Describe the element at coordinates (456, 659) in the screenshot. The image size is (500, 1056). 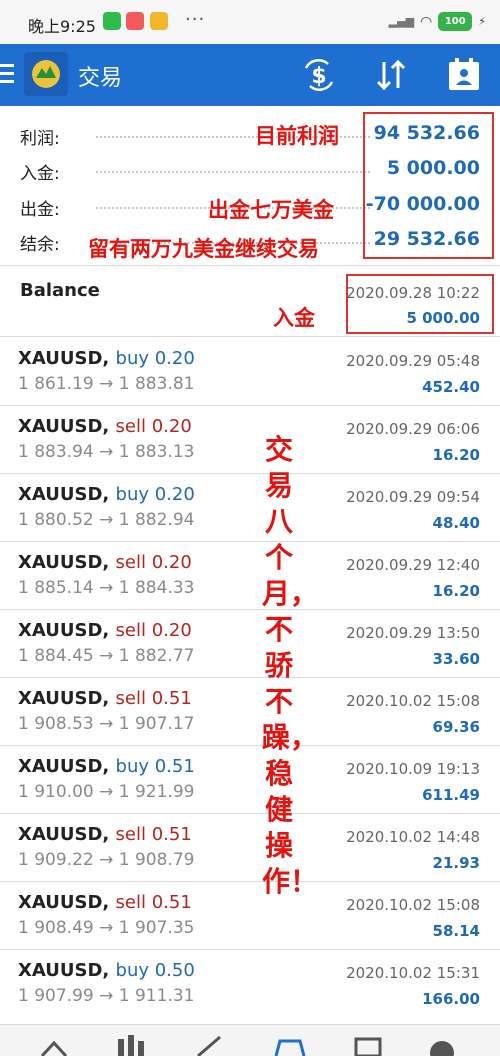
I see `trade-profit: 33.60` at that location.